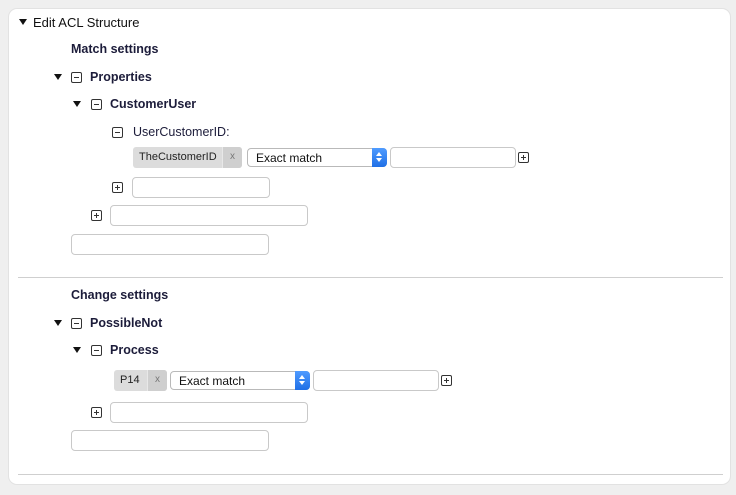 This screenshot has height=495, width=736. What do you see at coordinates (130, 380) in the screenshot?
I see `process-tag-label: P14` at bounding box center [130, 380].